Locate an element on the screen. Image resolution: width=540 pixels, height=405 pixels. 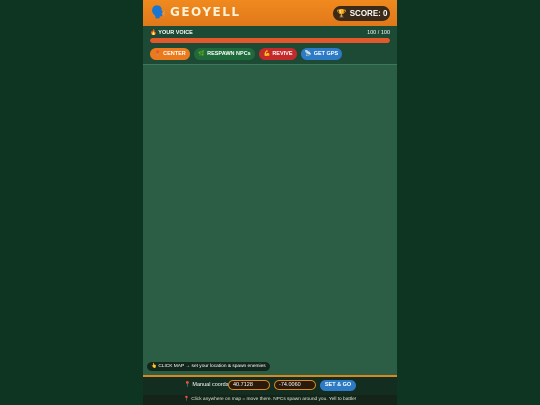
pointing-hand-icon: 👆 is located at coordinates (154, 366).